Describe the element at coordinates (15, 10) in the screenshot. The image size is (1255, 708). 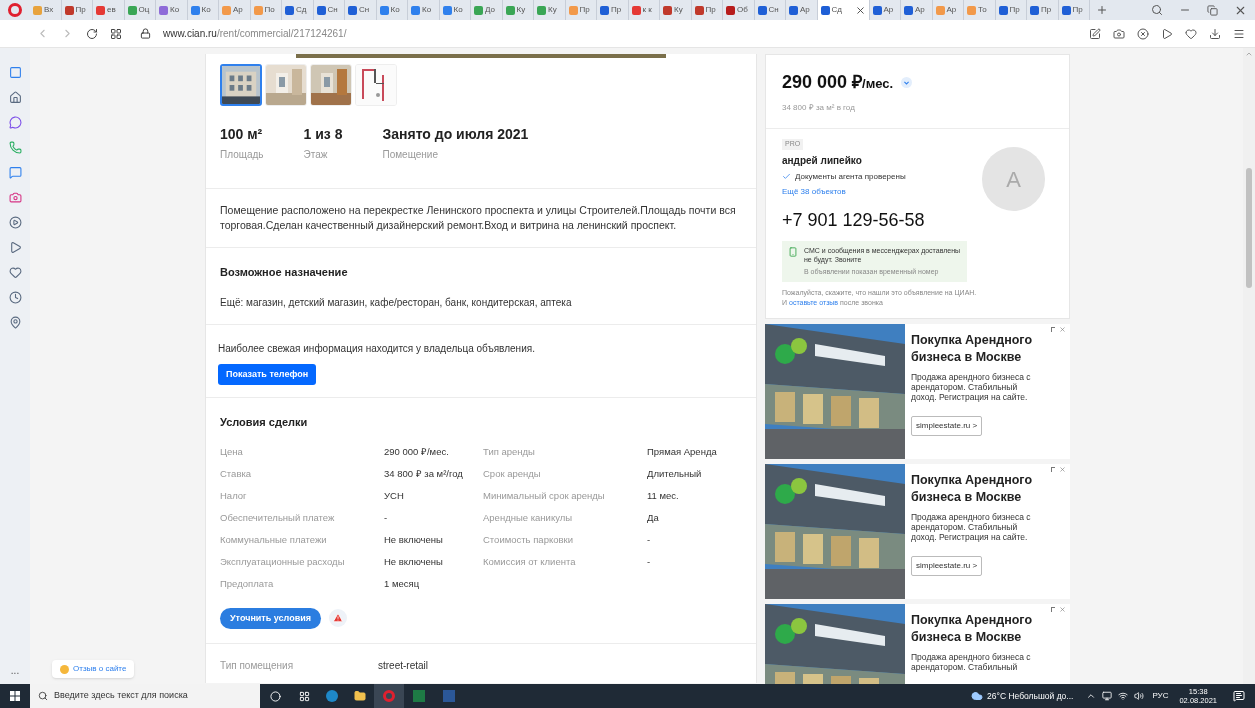
I see `opera-logo-icon` at that location.